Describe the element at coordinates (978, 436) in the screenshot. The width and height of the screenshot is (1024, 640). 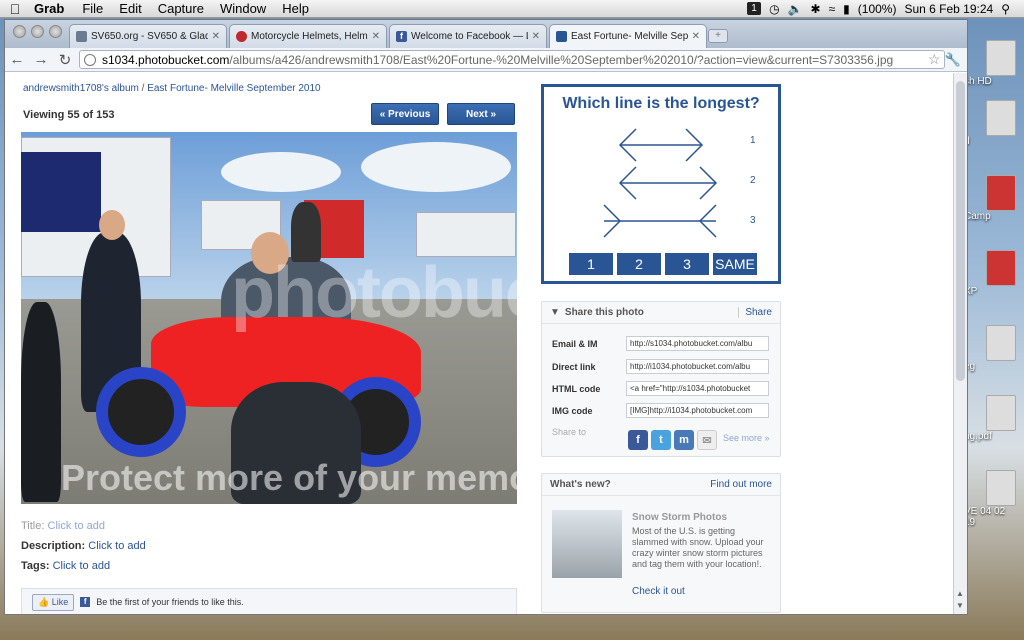
I see `desktop-icon-label: ng.pdf` at that location.